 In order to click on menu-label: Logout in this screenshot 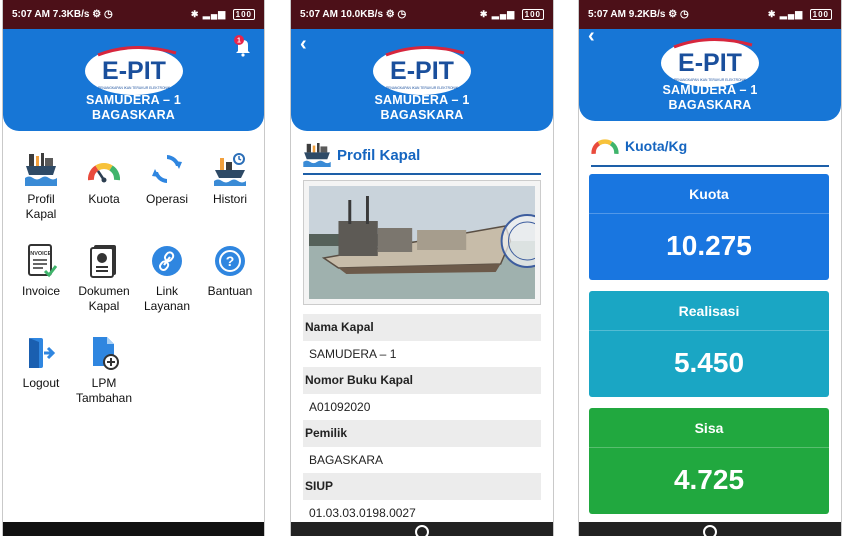, I will do `click(41, 383)`.